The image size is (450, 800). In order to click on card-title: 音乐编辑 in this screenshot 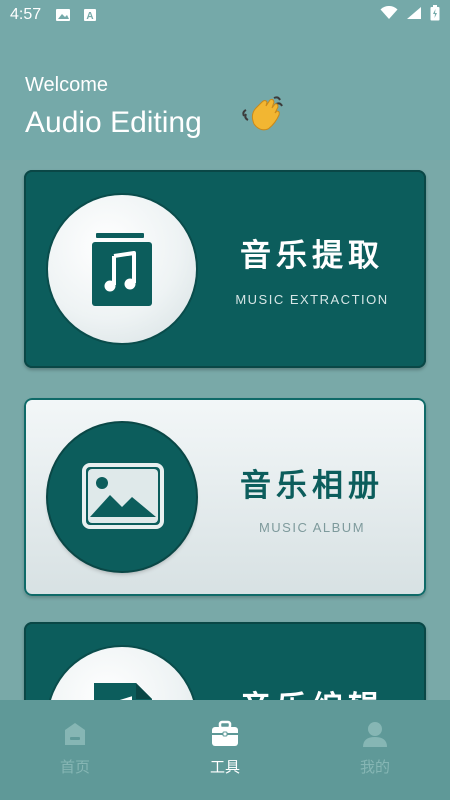, I will do `click(312, 691)`.